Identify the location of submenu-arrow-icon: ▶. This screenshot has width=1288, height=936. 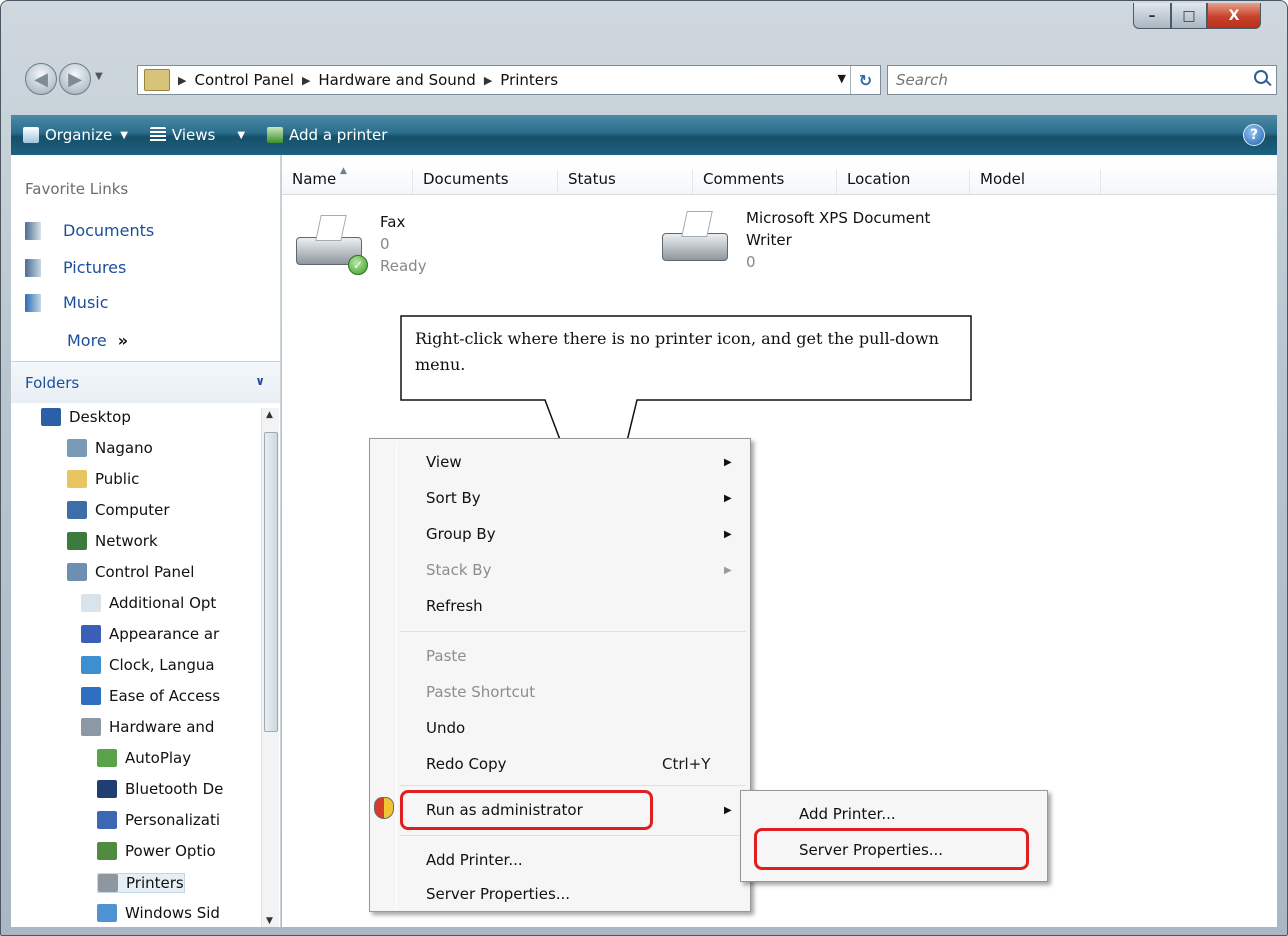
(728, 810).